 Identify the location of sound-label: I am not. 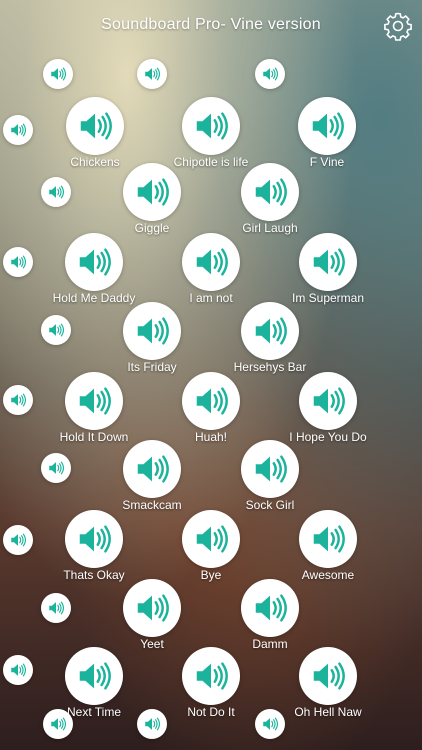
(211, 298).